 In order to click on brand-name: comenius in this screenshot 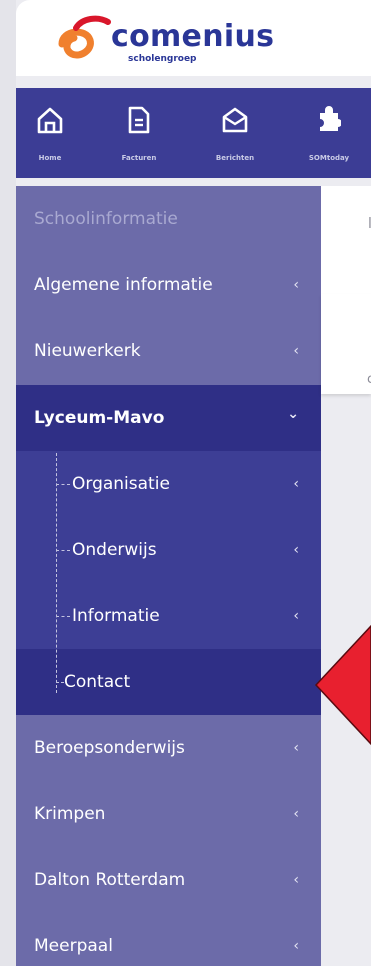, I will do `click(193, 36)`.